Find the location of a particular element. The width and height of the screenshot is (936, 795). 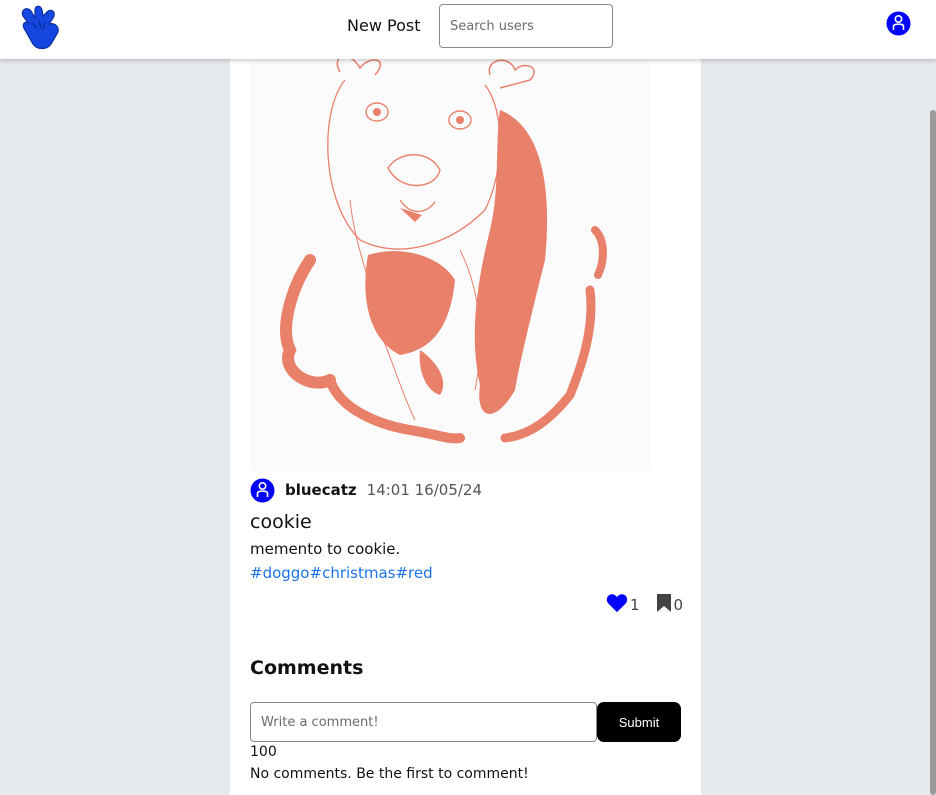

user-avatar-icon is located at coordinates (898, 23).